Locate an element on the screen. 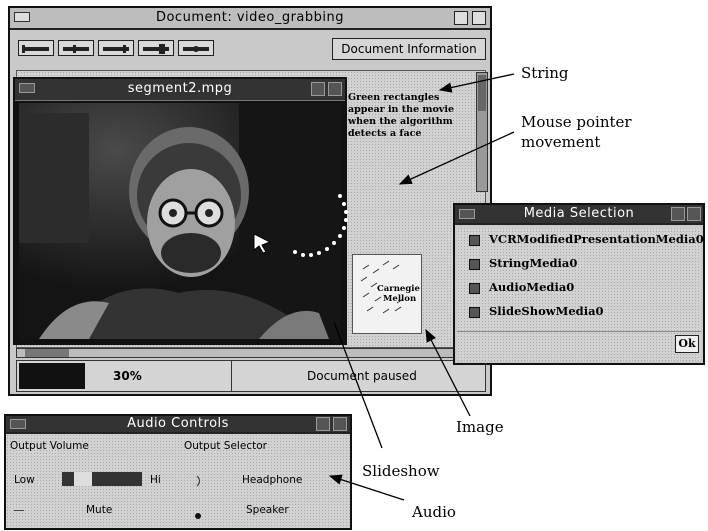  annotation-mouse-line1: Mouse pointer is located at coordinates (576, 122).